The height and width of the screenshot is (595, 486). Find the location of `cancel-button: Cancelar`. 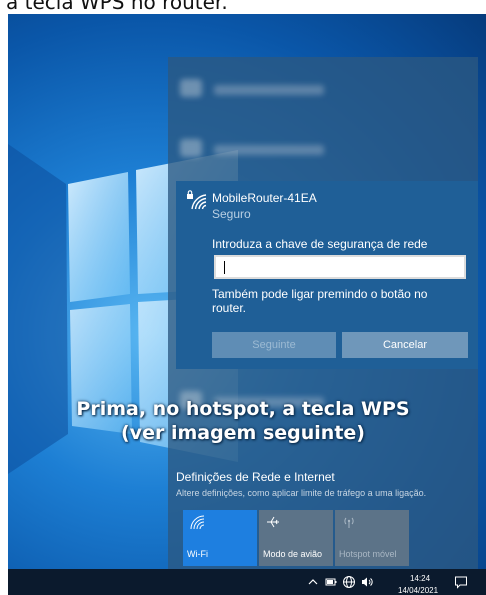

cancel-button: Cancelar is located at coordinates (405, 345).